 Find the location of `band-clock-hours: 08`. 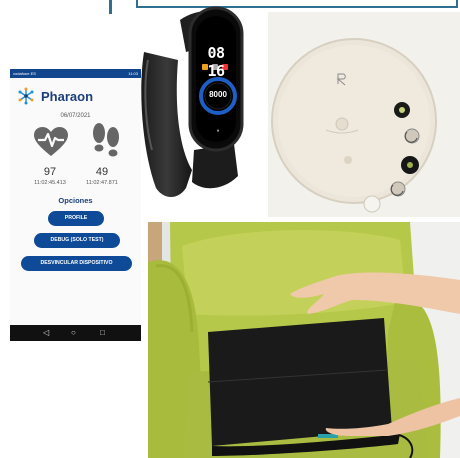

band-clock-hours: 08 is located at coordinates (216, 53).